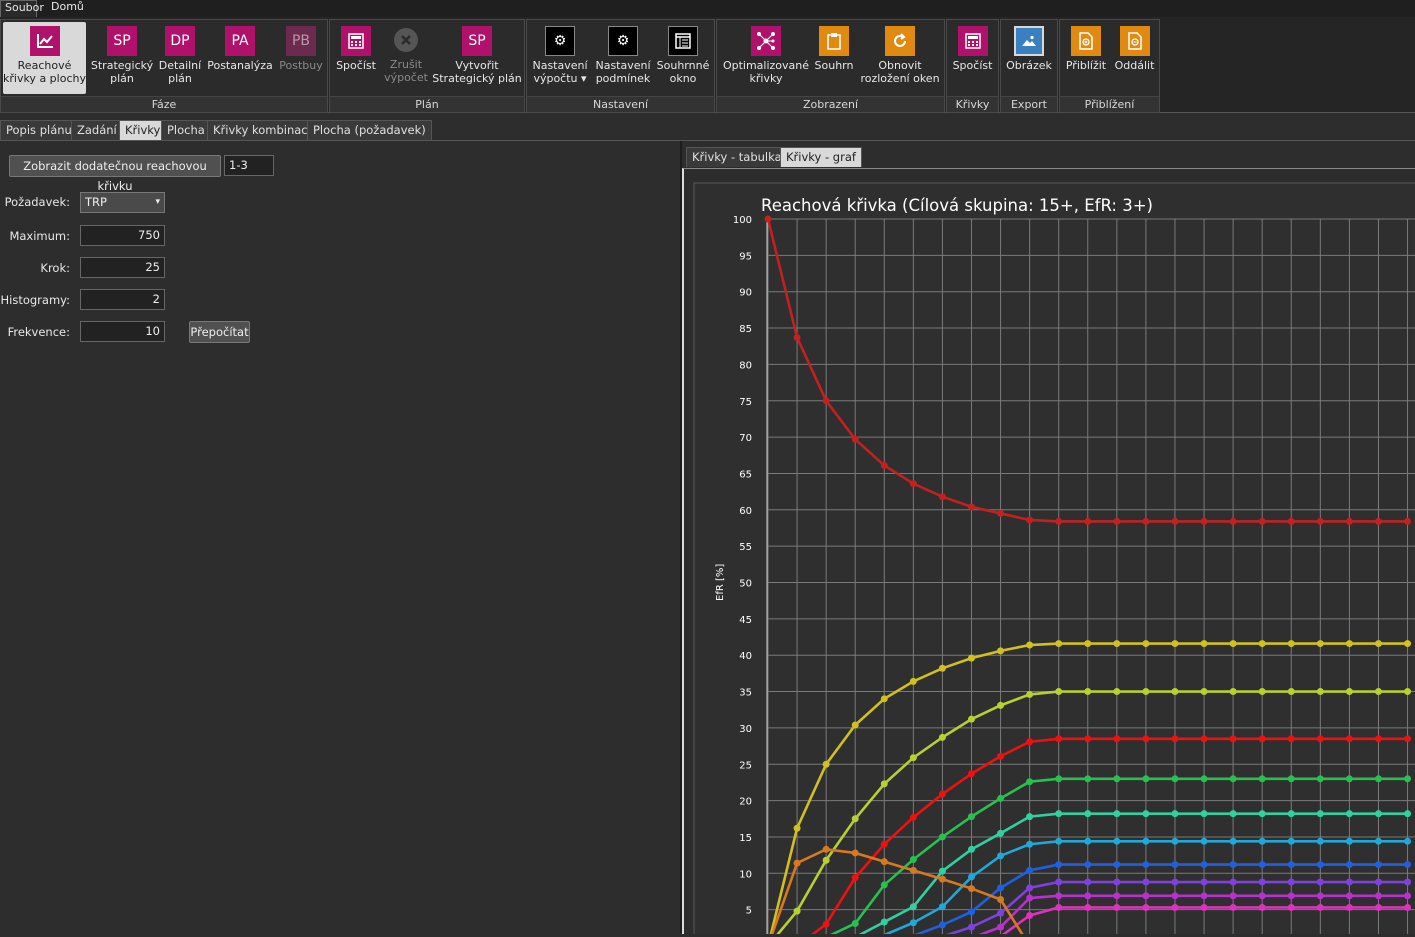 The width and height of the screenshot is (1415, 937). What do you see at coordinates (122, 331) in the screenshot?
I see `frekvence-input: 10` at bounding box center [122, 331].